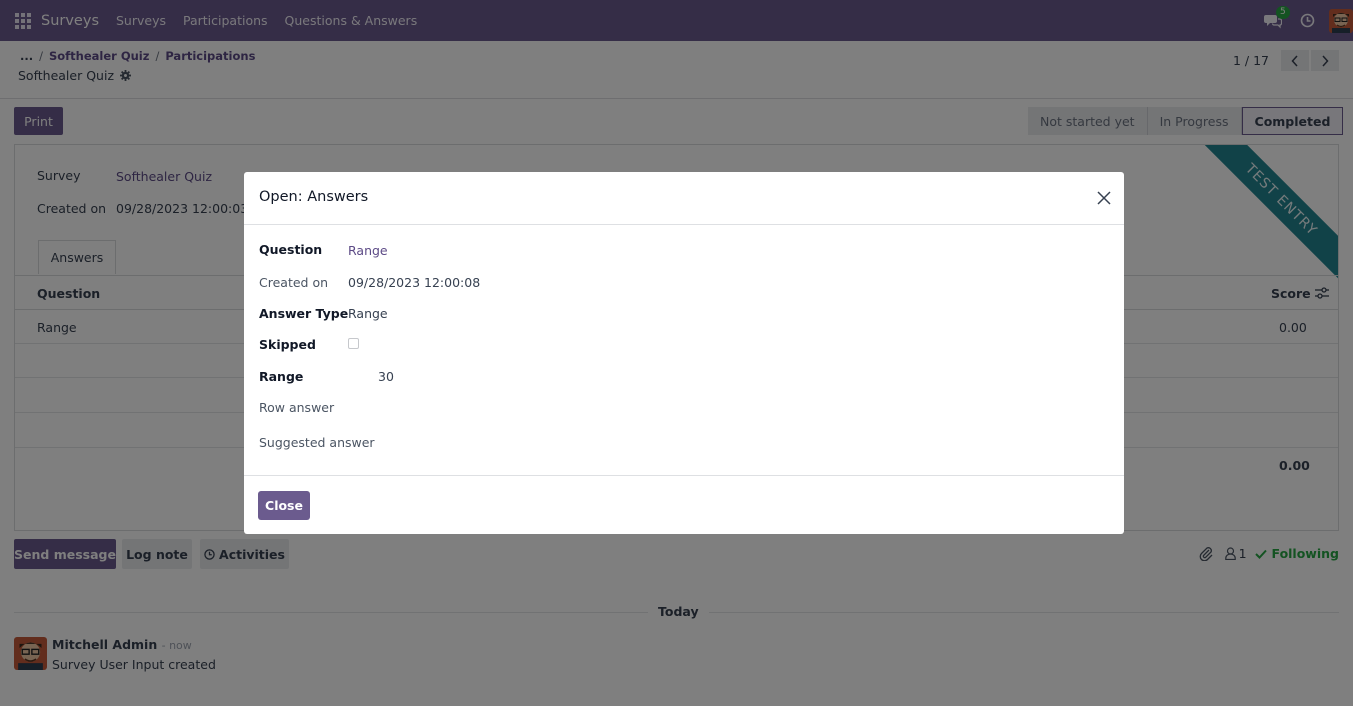 This screenshot has width=1353, height=706. I want to click on answer-type-value: Range, so click(368, 313).